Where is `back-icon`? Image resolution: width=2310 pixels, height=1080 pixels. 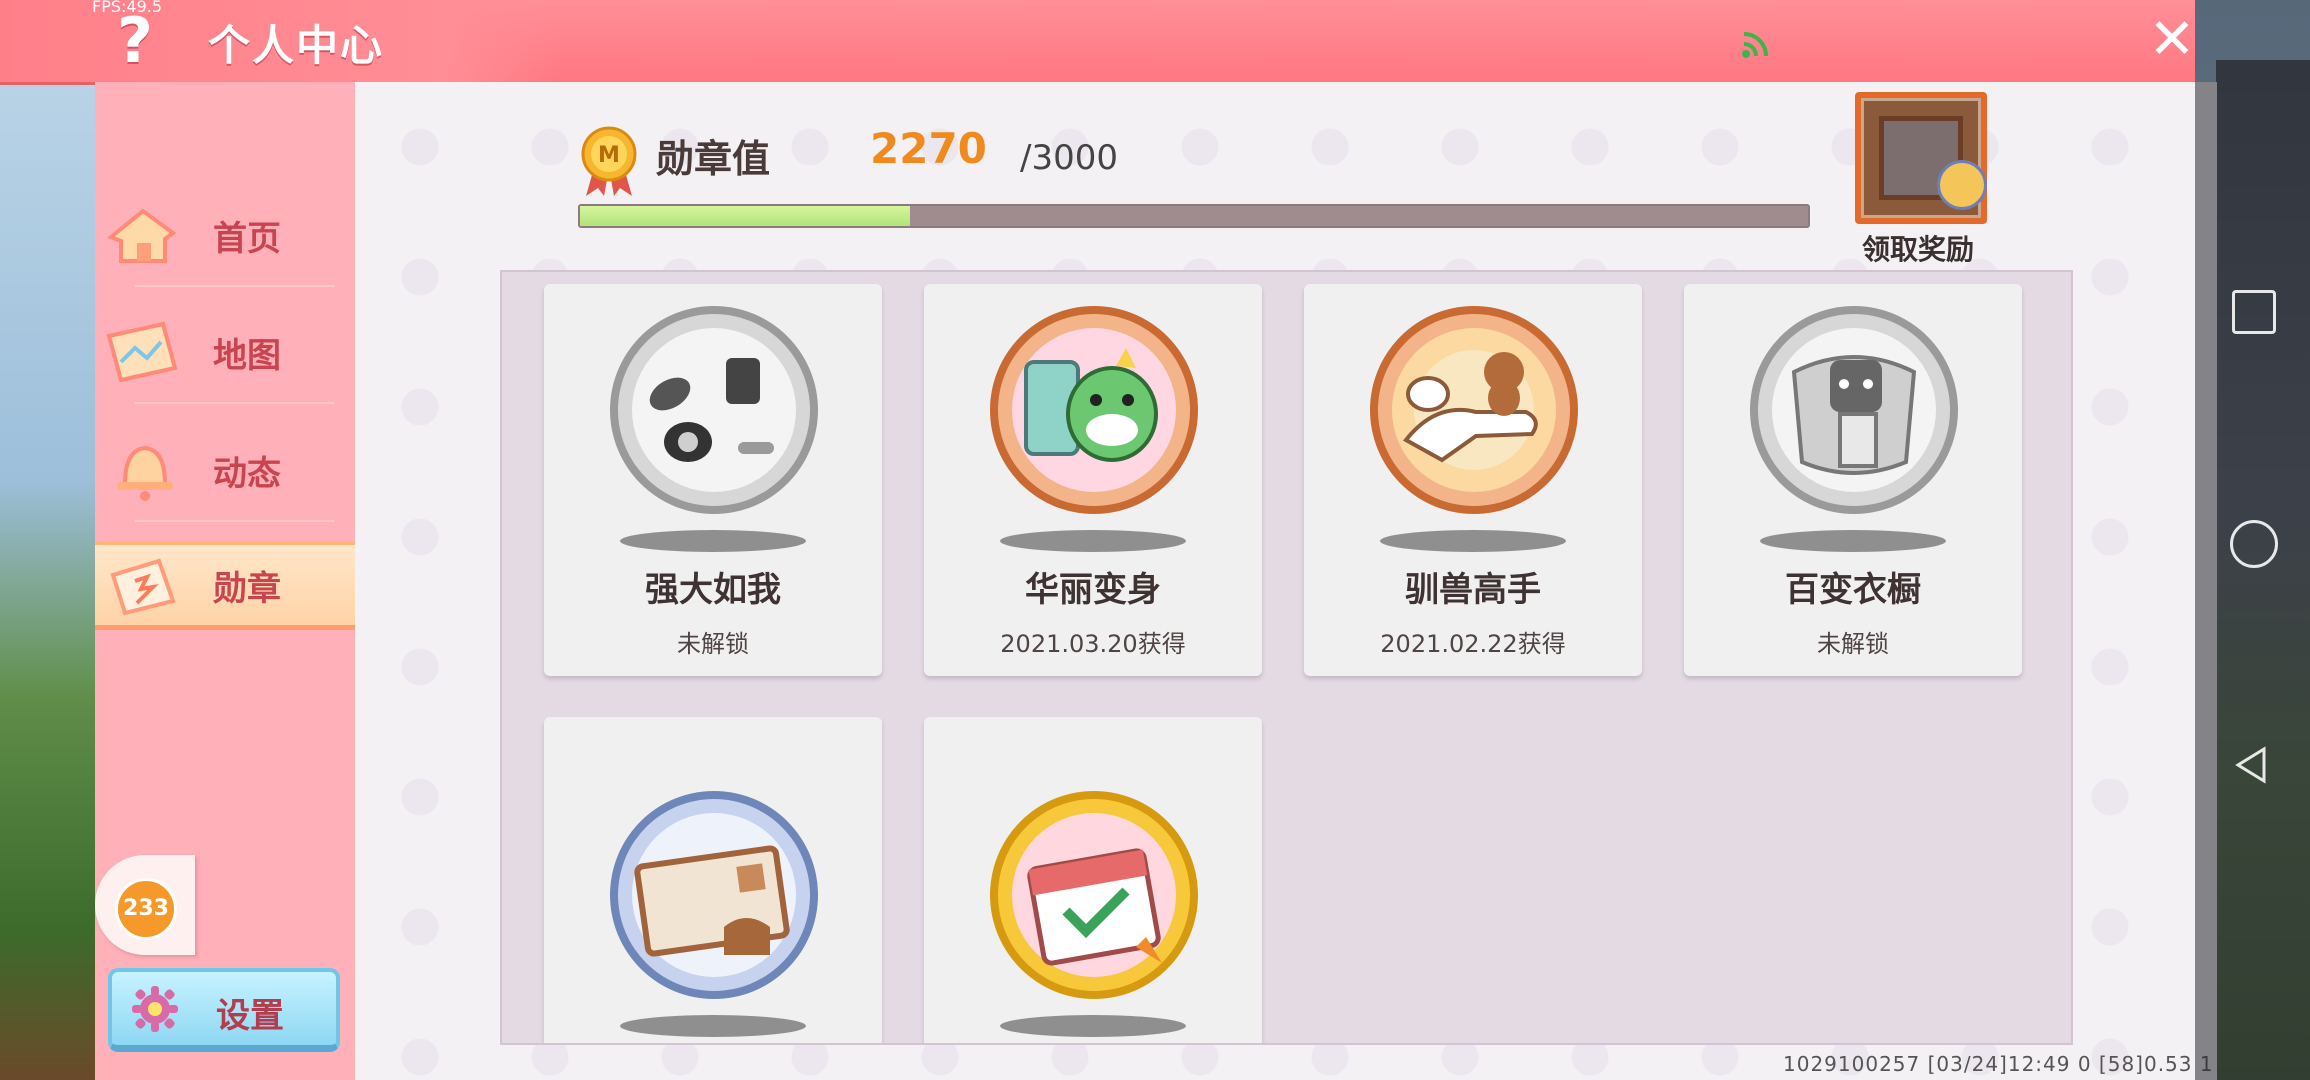
back-icon is located at coordinates (2252, 765).